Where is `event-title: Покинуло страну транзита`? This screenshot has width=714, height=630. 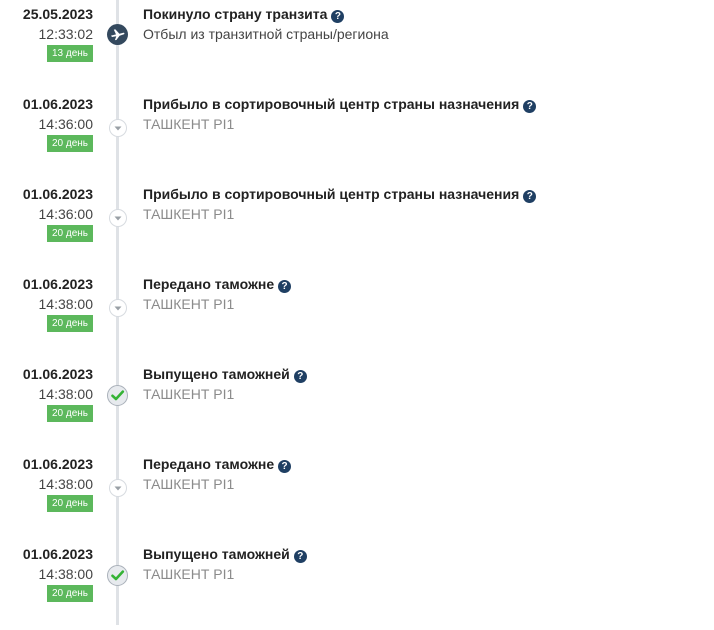 event-title: Покинуло страну транзита is located at coordinates (235, 14).